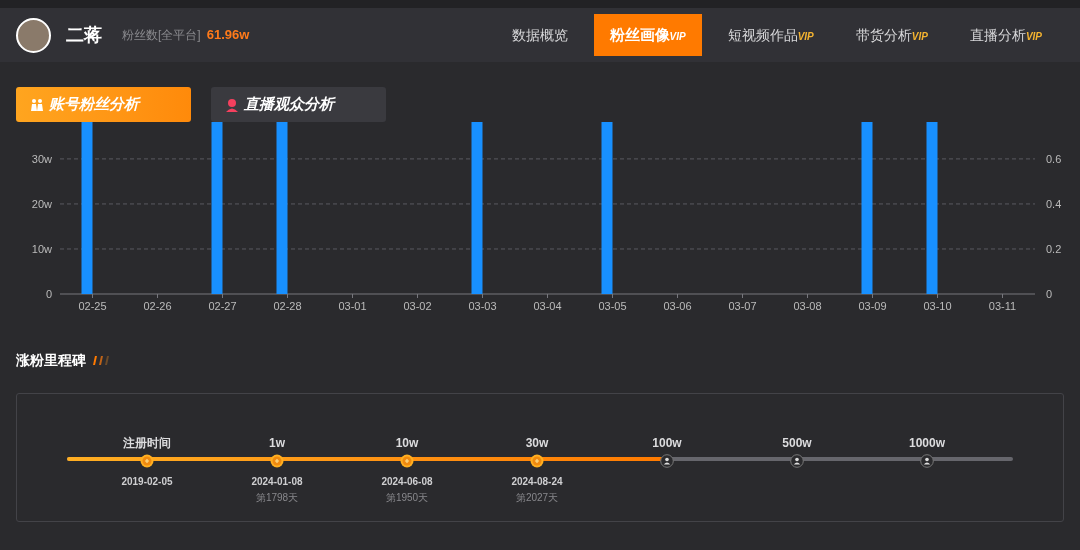 Image resolution: width=1080 pixels, height=550 pixels. I want to click on milestone-label: 1w, so click(277, 443).